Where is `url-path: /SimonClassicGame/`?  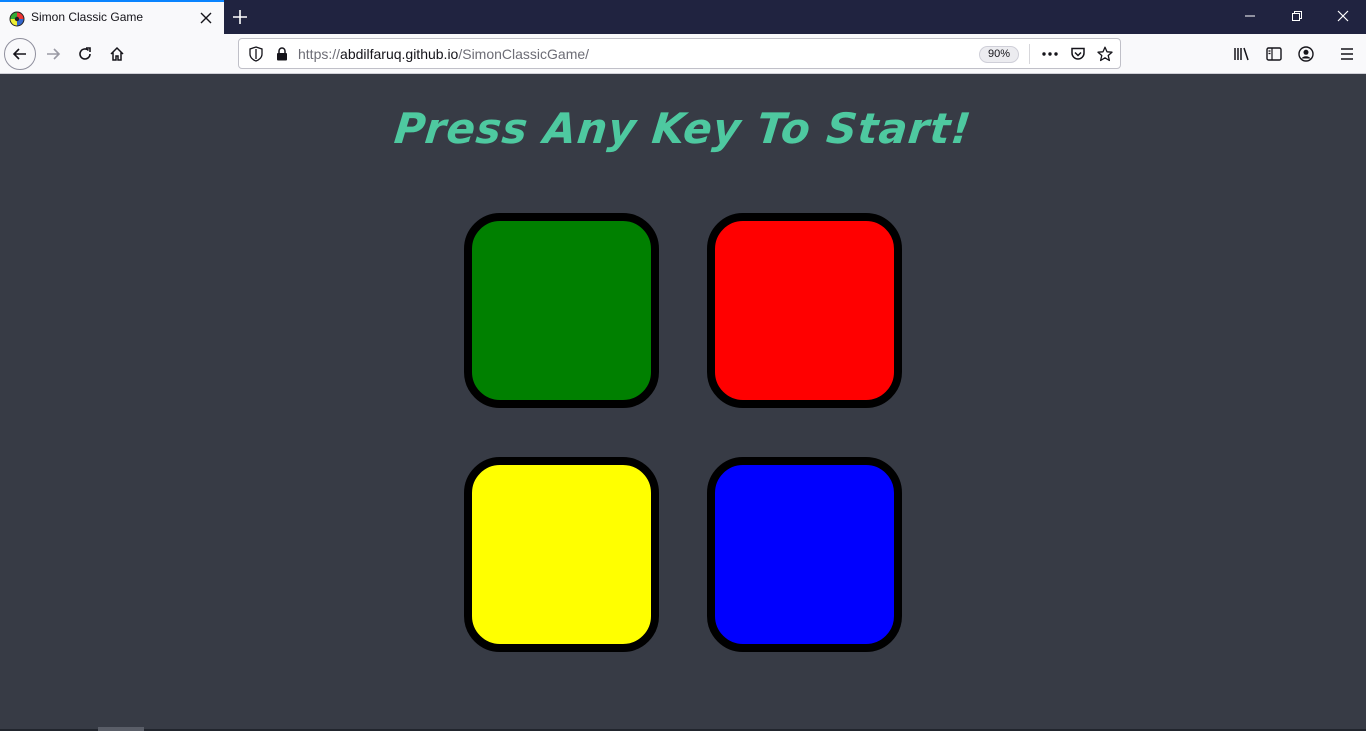 url-path: /SimonClassicGame/ is located at coordinates (524, 54).